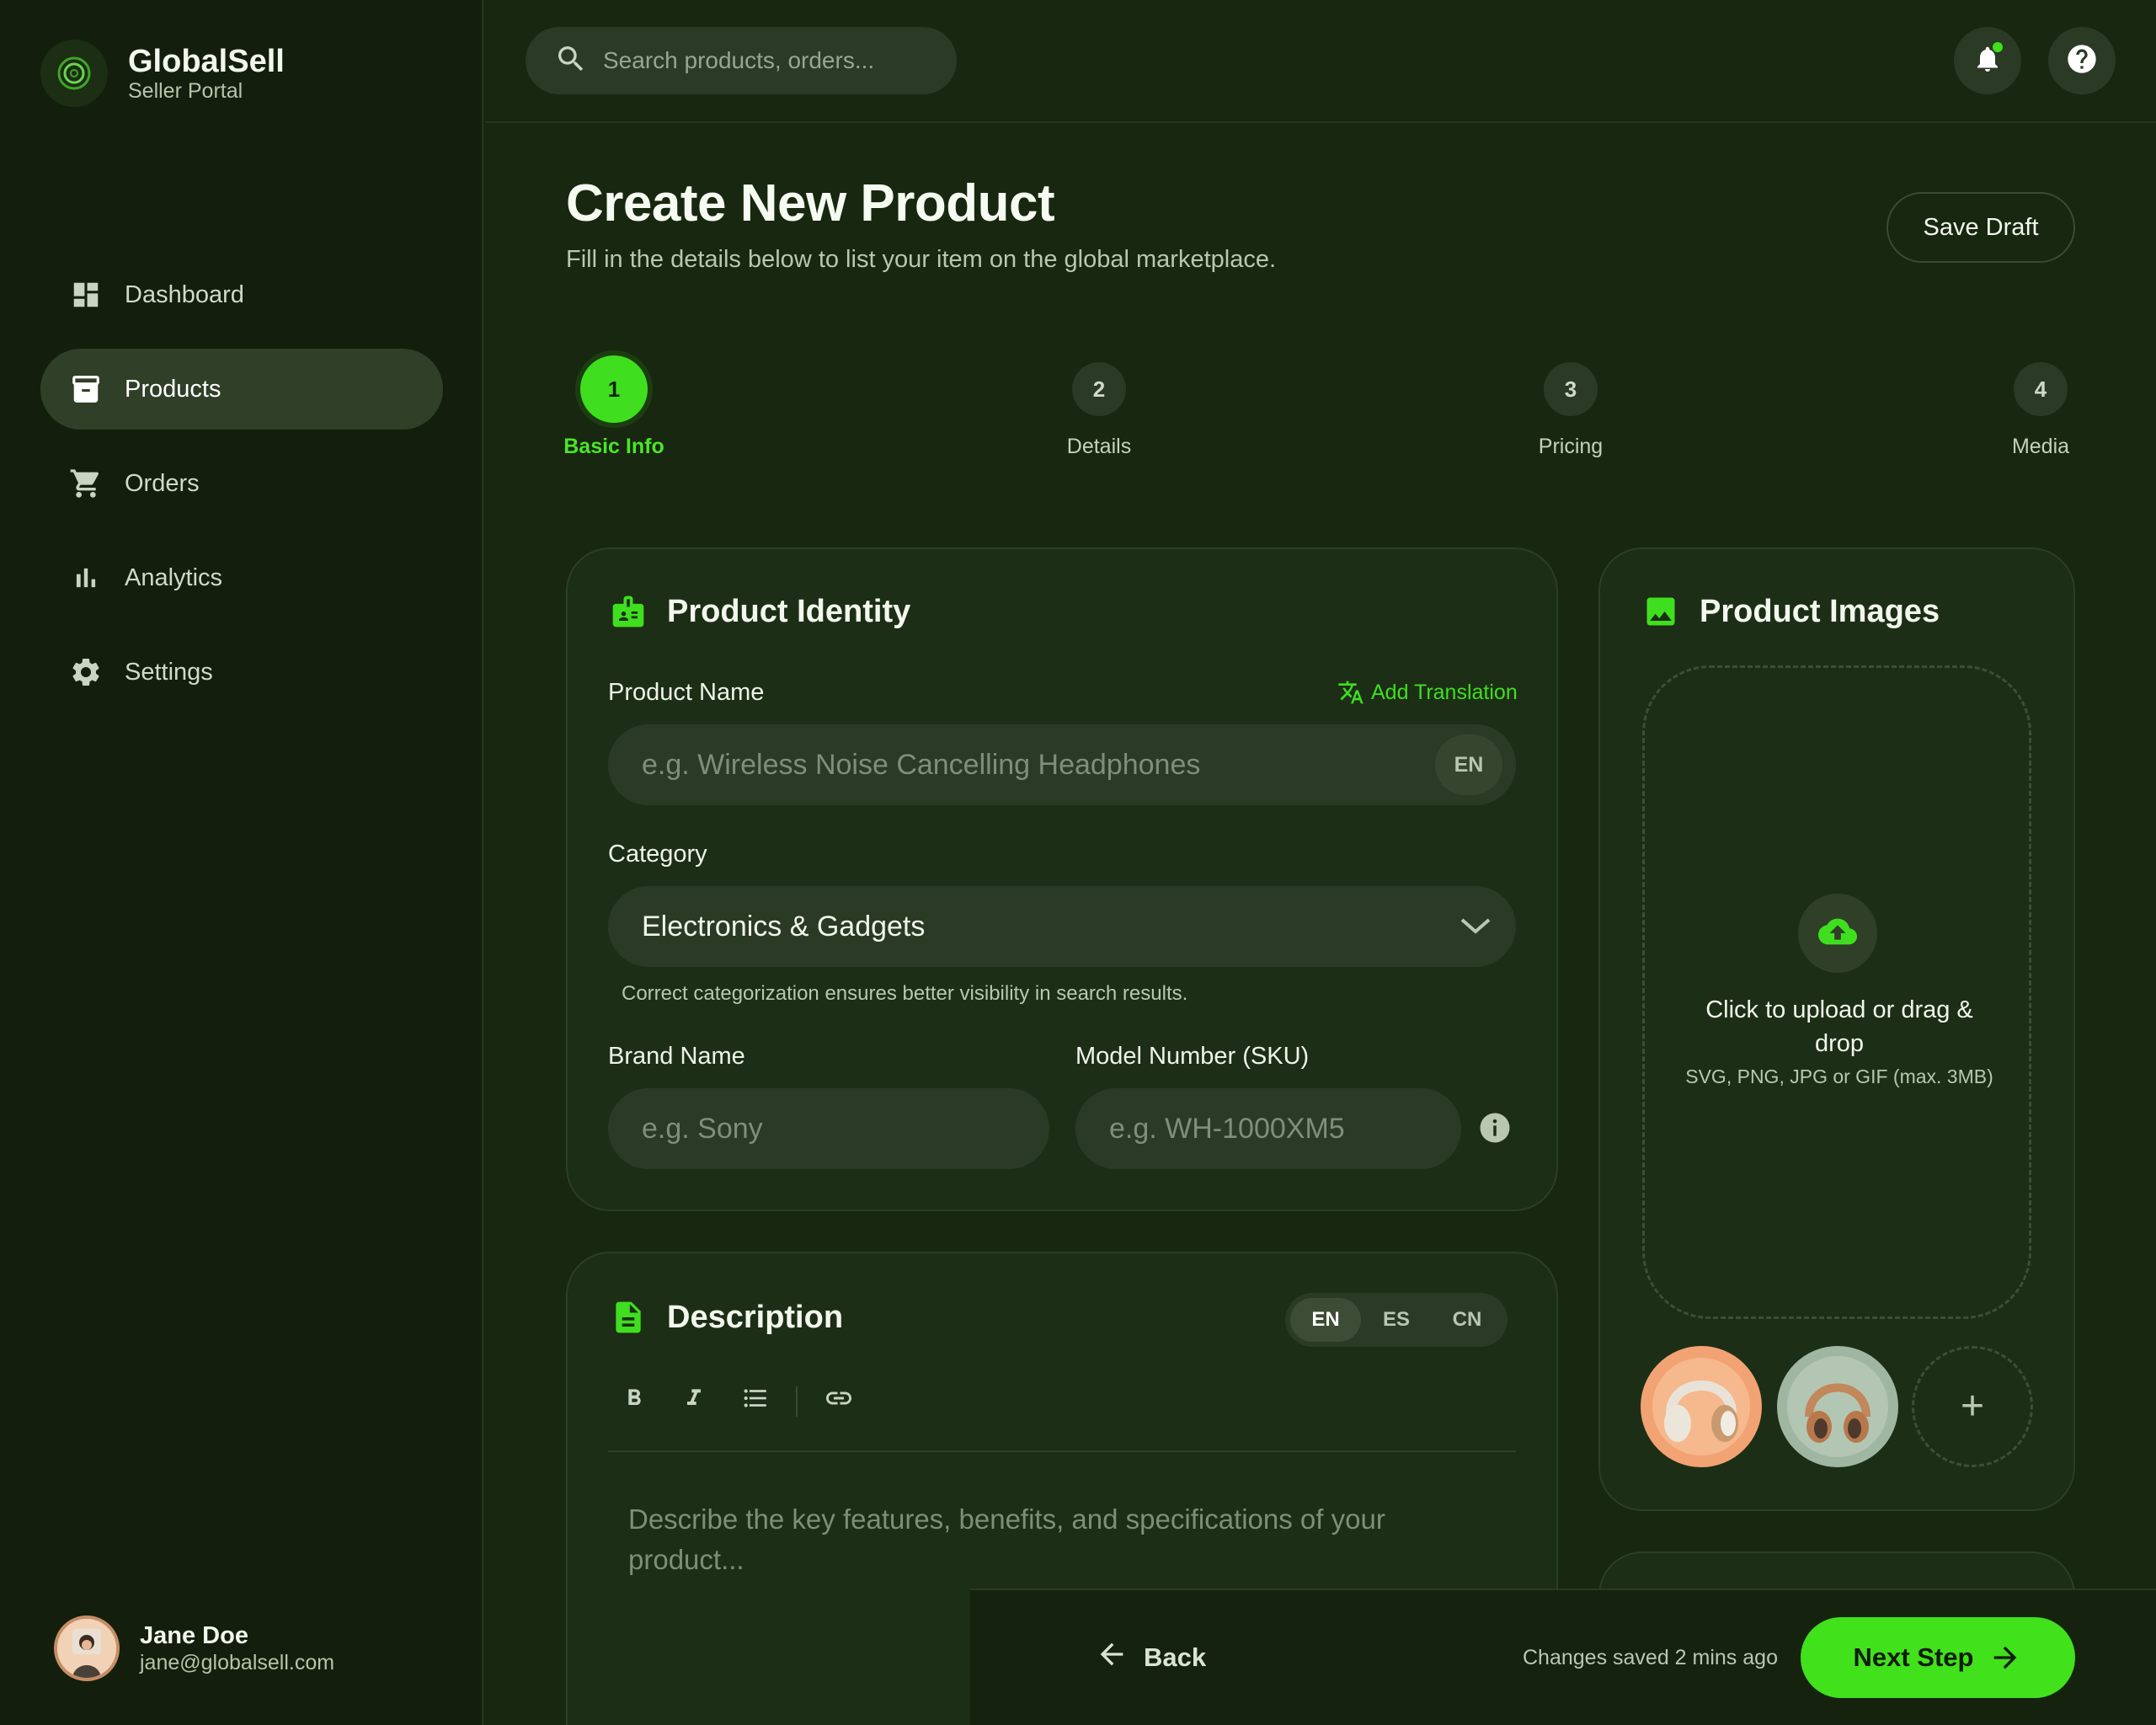 The image size is (2156, 1725). Describe the element at coordinates (2041, 389) in the screenshot. I see `step-number: 4` at that location.